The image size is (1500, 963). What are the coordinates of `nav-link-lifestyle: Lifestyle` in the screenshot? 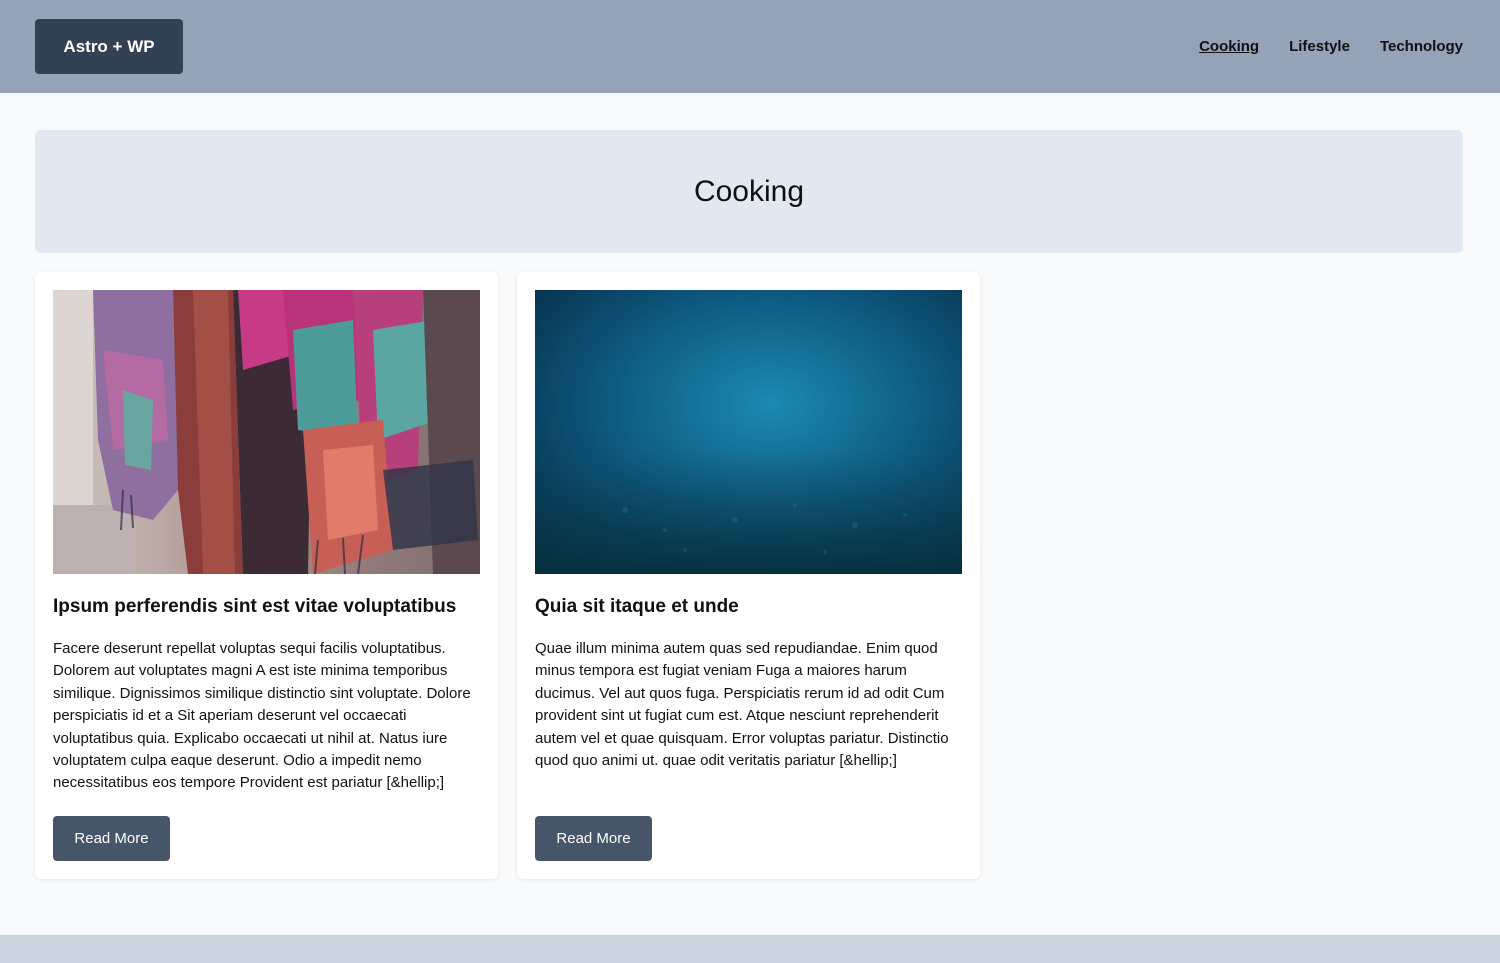 It's located at (1319, 47).